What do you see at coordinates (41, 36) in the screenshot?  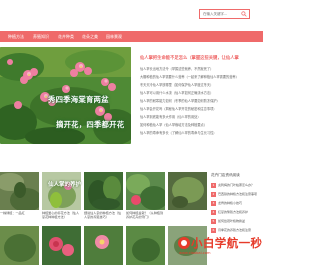 I see `nav-item-care: 养殖知识` at bounding box center [41, 36].